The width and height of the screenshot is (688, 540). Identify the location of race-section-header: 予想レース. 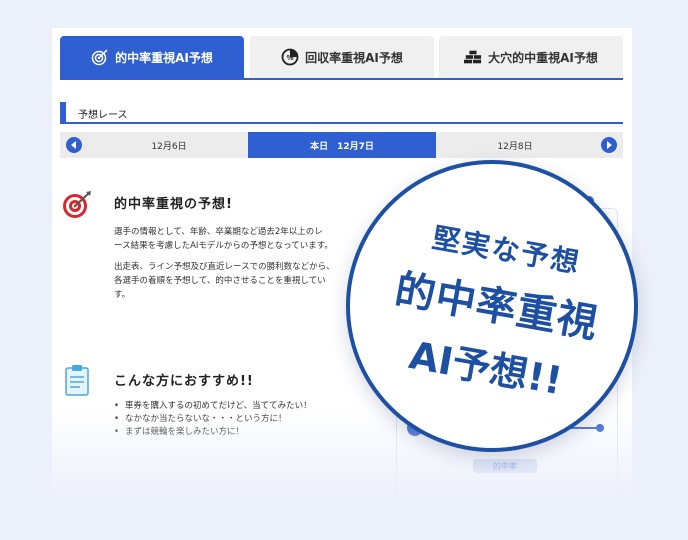
(341, 113).